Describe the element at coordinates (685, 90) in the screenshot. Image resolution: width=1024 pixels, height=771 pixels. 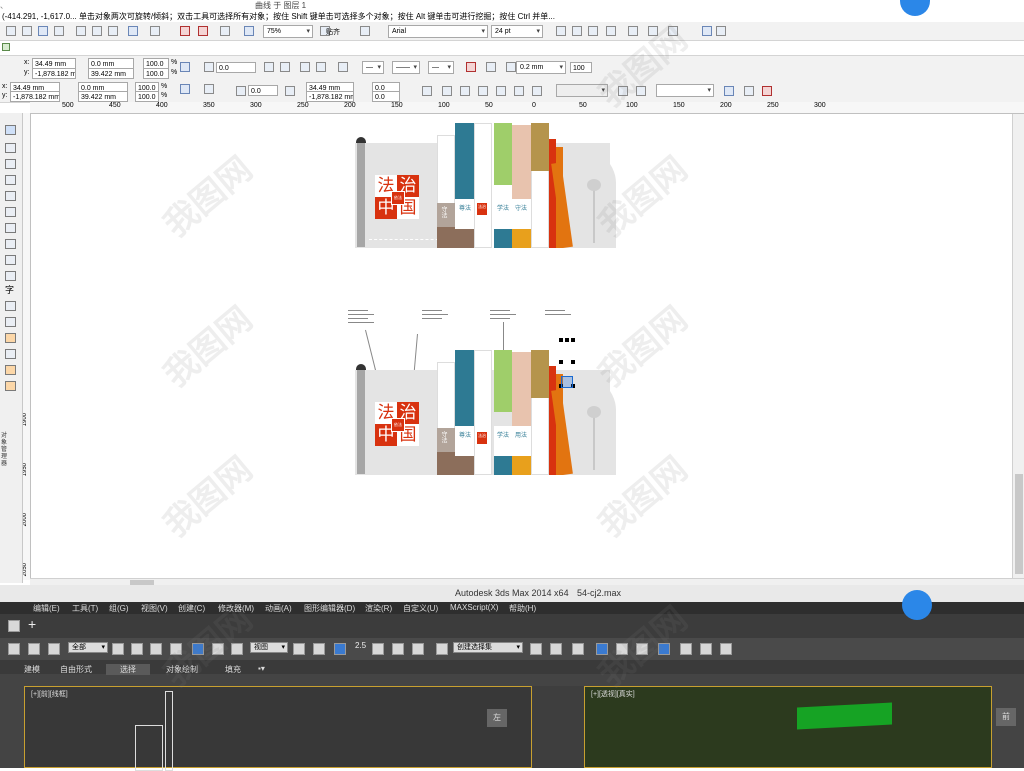
I see `color-select` at that location.